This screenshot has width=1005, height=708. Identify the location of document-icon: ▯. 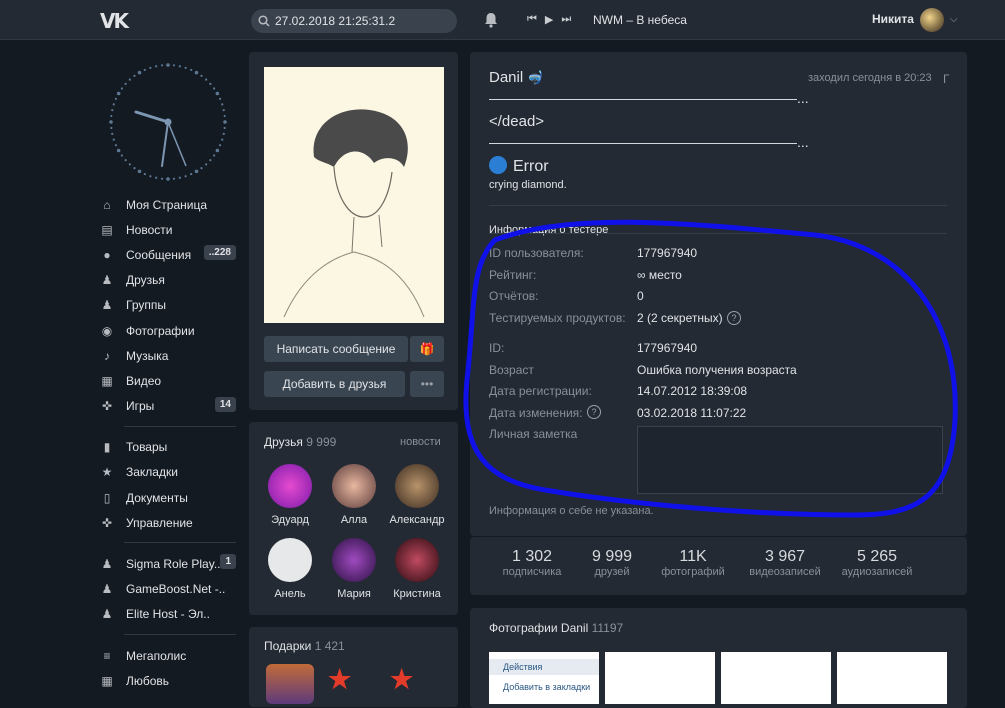
(107, 497).